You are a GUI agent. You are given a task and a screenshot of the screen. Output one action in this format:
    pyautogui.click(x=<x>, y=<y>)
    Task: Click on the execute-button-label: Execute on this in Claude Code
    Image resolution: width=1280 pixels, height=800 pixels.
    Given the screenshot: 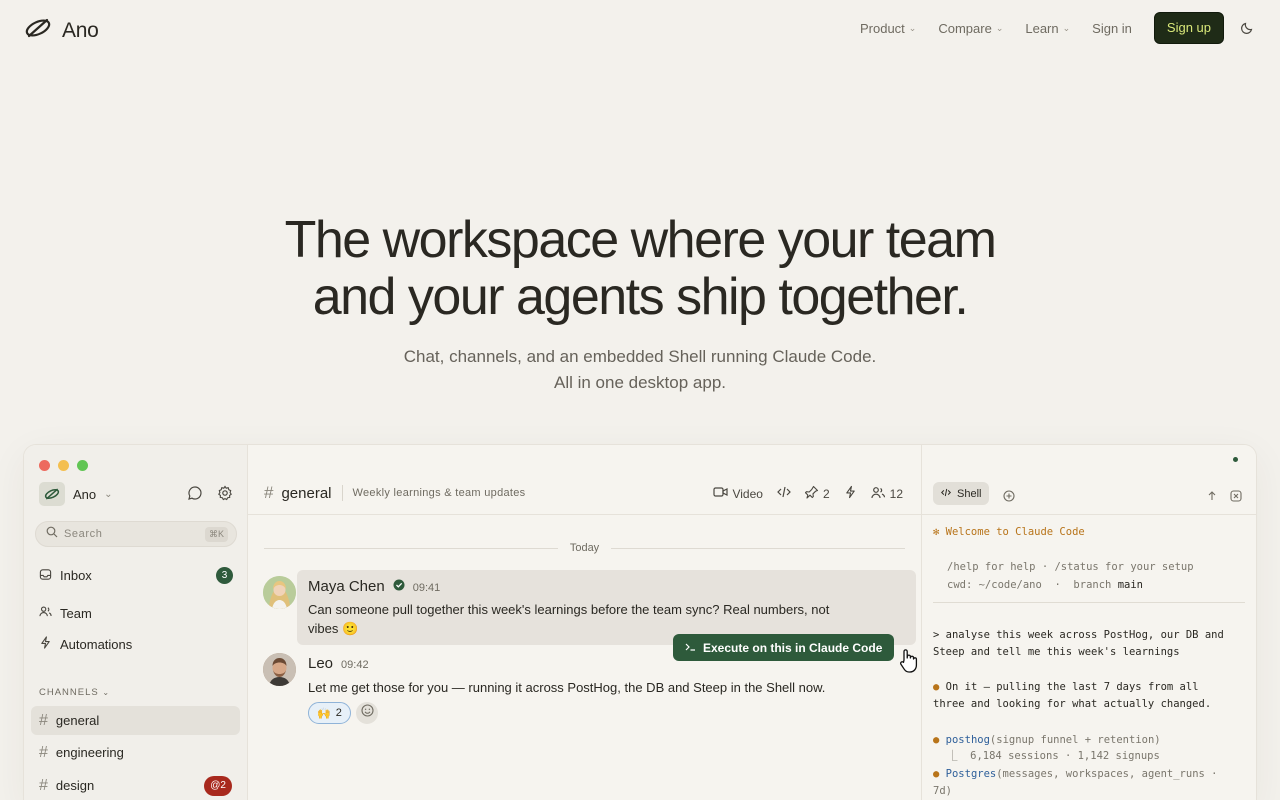 What is the action you would take?
    pyautogui.click(x=793, y=647)
    